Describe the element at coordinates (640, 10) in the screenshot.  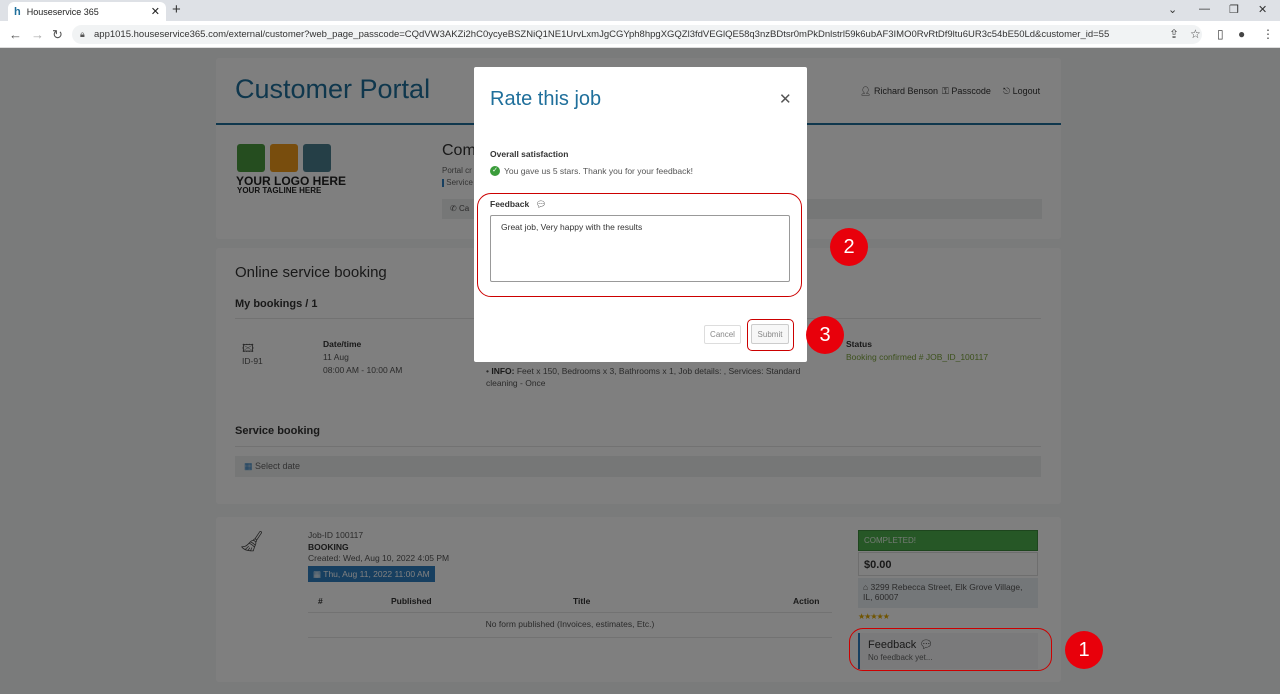
I see `browser-tab-bar` at that location.